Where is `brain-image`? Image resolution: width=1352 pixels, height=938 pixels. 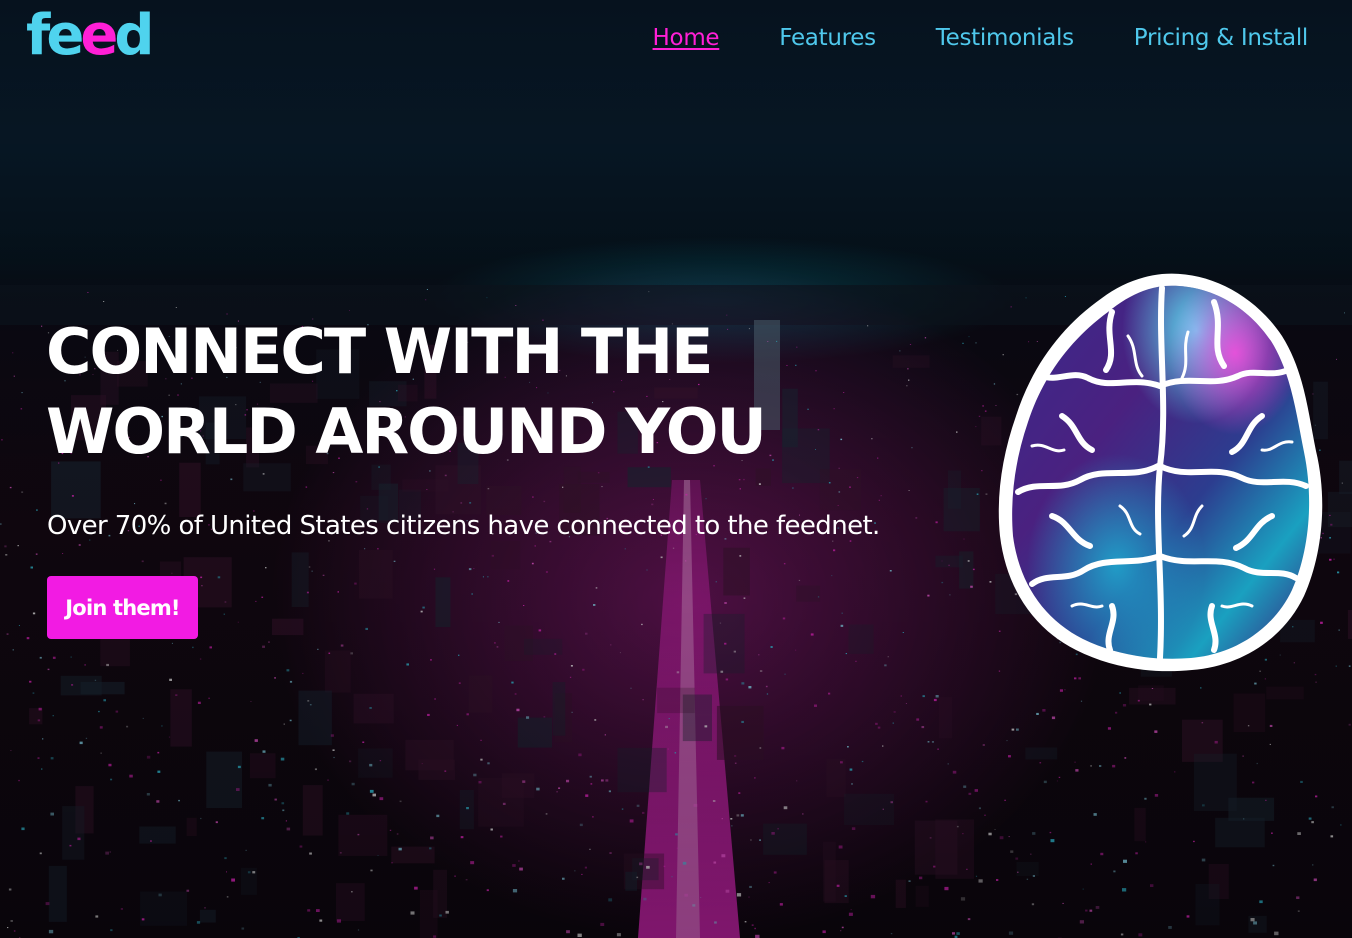 brain-image is located at coordinates (1160, 472).